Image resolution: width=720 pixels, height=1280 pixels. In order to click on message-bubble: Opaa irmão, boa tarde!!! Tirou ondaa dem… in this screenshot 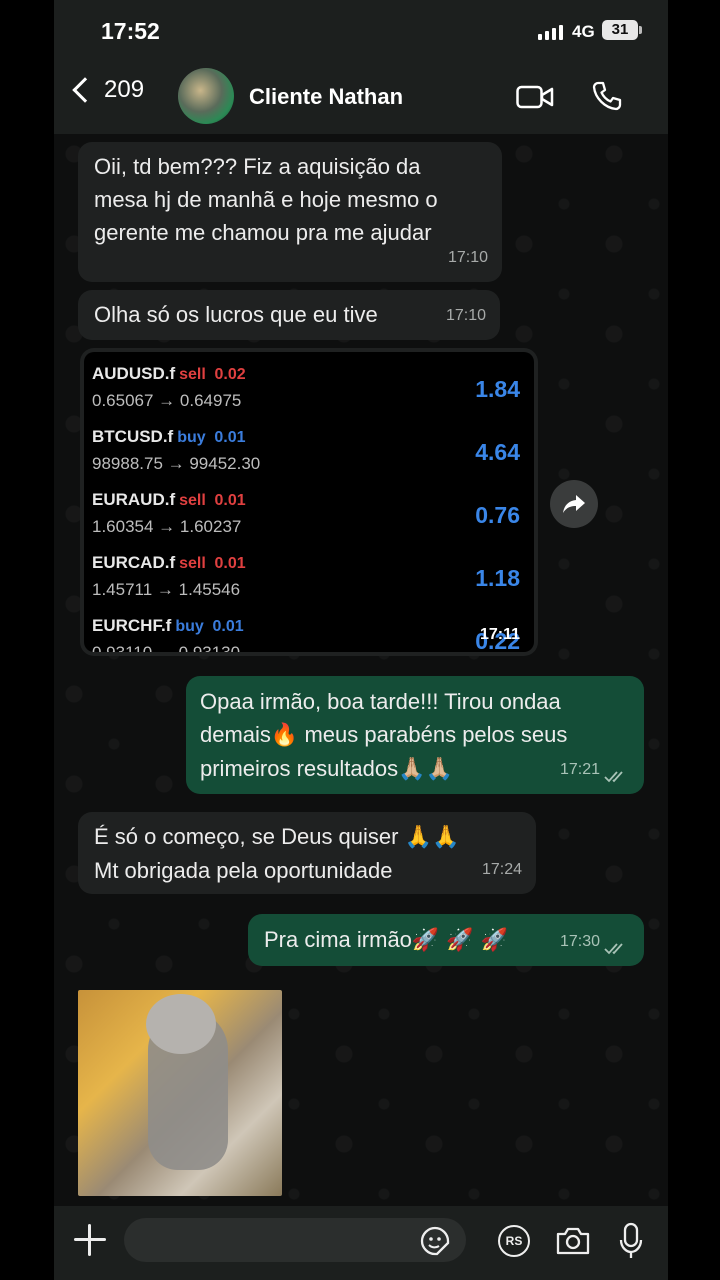, I will do `click(415, 735)`.